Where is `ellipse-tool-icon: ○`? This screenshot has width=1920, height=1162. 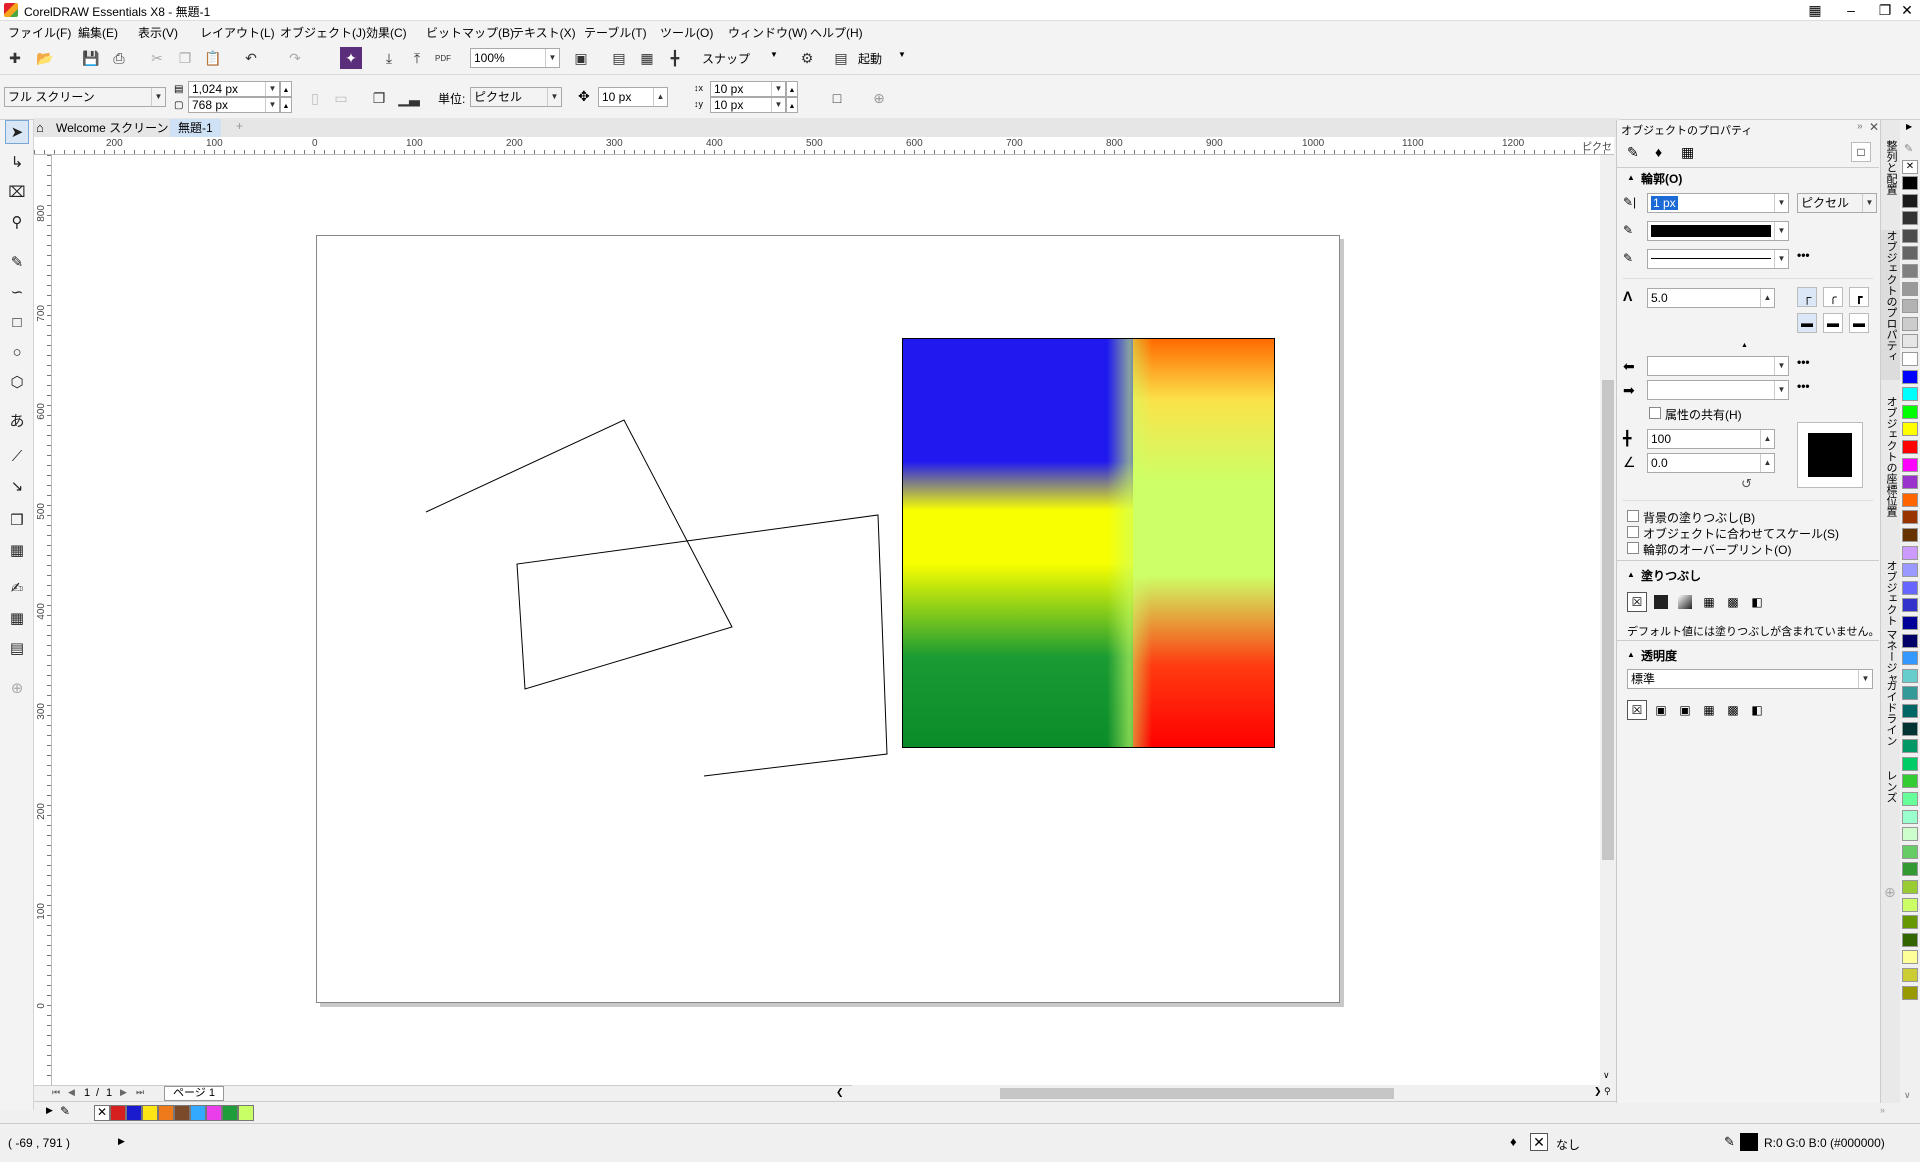
ellipse-tool-icon: ○ is located at coordinates (17, 352).